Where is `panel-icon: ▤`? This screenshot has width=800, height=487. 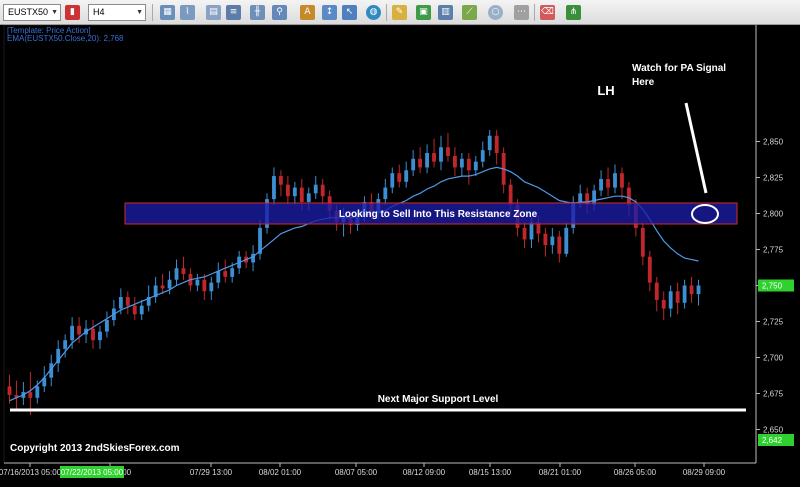 panel-icon: ▤ is located at coordinates (213, 12).